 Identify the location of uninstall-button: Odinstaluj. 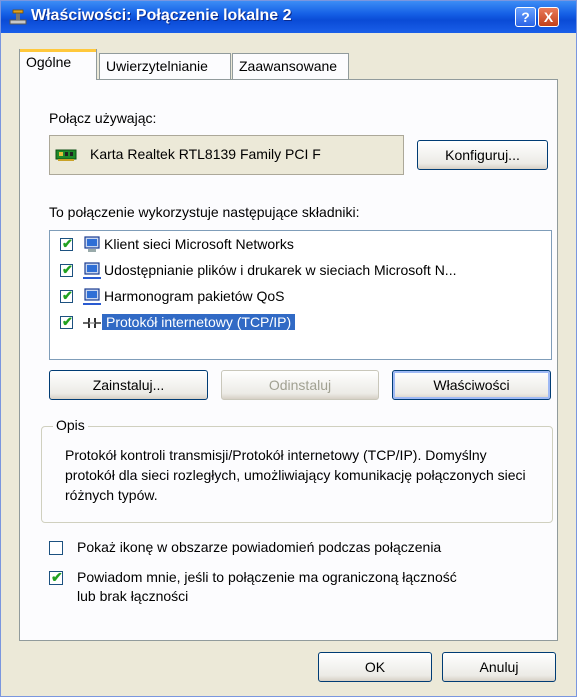
(300, 385).